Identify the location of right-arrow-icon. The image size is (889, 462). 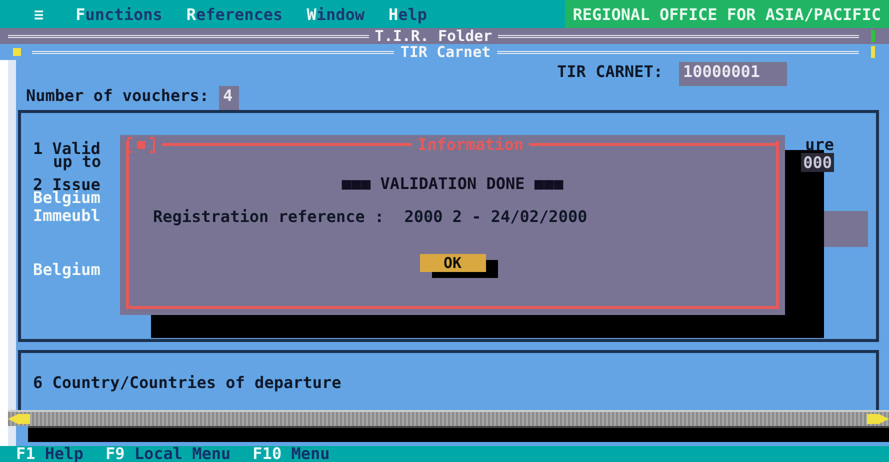
(878, 419).